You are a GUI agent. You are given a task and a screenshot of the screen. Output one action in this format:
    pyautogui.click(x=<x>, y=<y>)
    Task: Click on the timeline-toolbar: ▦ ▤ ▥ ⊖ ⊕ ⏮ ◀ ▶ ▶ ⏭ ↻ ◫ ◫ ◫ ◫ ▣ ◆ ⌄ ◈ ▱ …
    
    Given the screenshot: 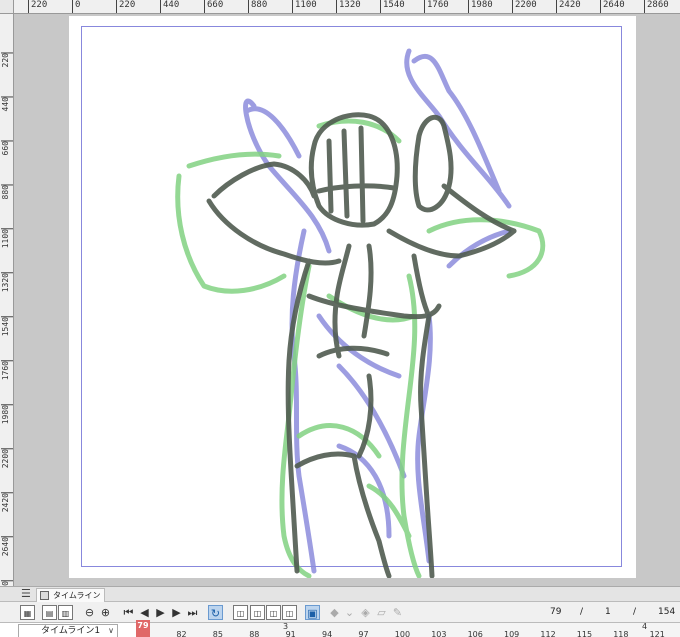 What is the action you would take?
    pyautogui.click(x=340, y=612)
    